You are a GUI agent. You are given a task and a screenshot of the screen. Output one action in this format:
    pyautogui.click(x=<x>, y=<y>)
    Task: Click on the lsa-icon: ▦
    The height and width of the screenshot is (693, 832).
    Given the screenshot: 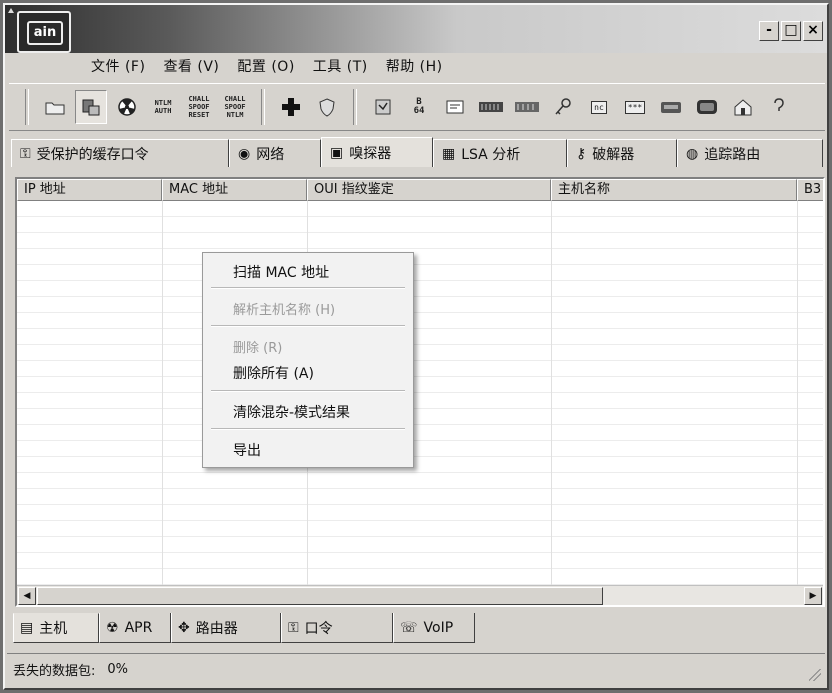 What is the action you would take?
    pyautogui.click(x=449, y=153)
    